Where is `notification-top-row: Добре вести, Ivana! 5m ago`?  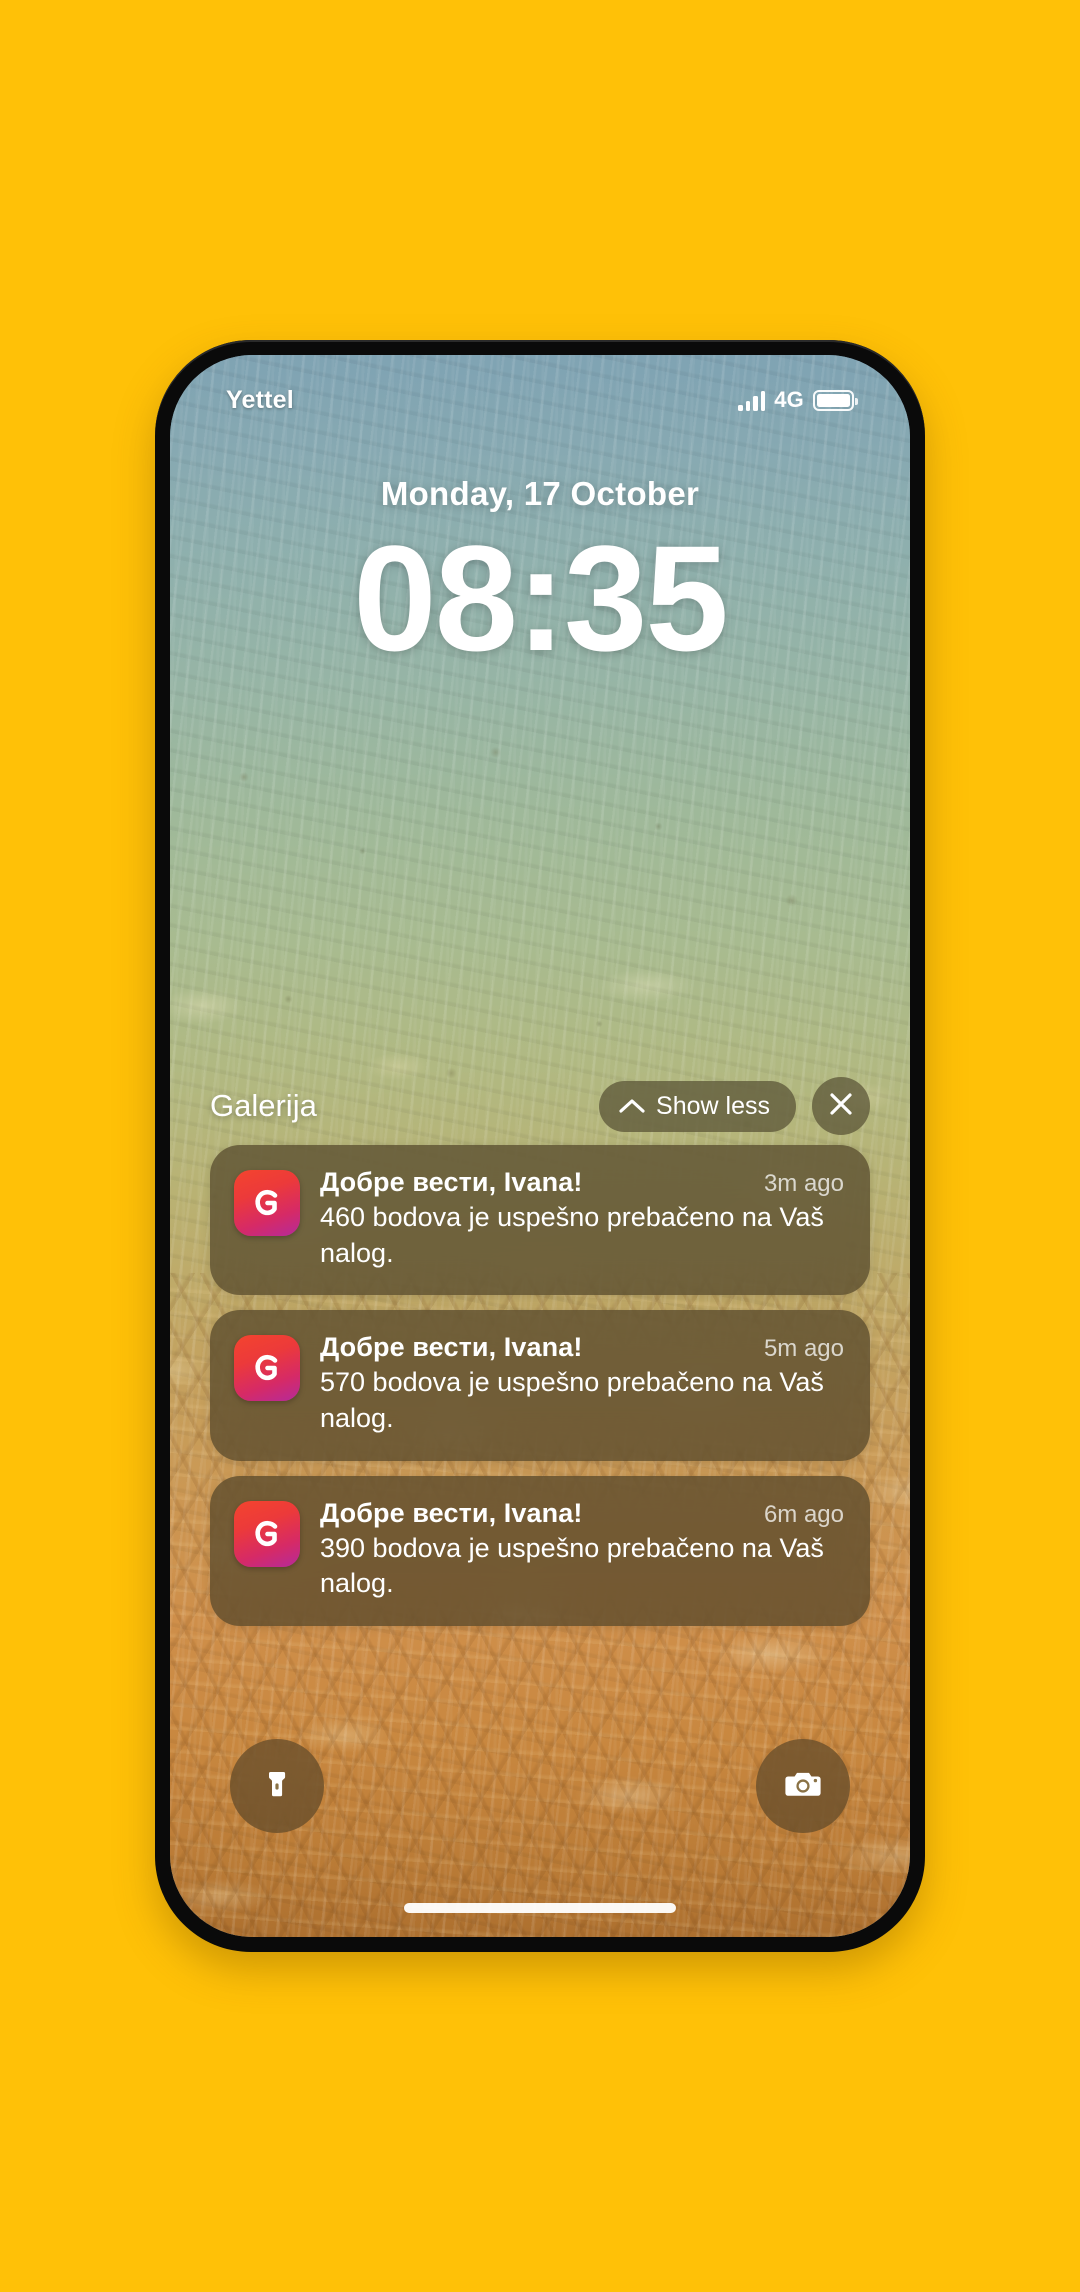
notification-top-row: Добре вести, Ivana! 5m ago is located at coordinates (582, 1347).